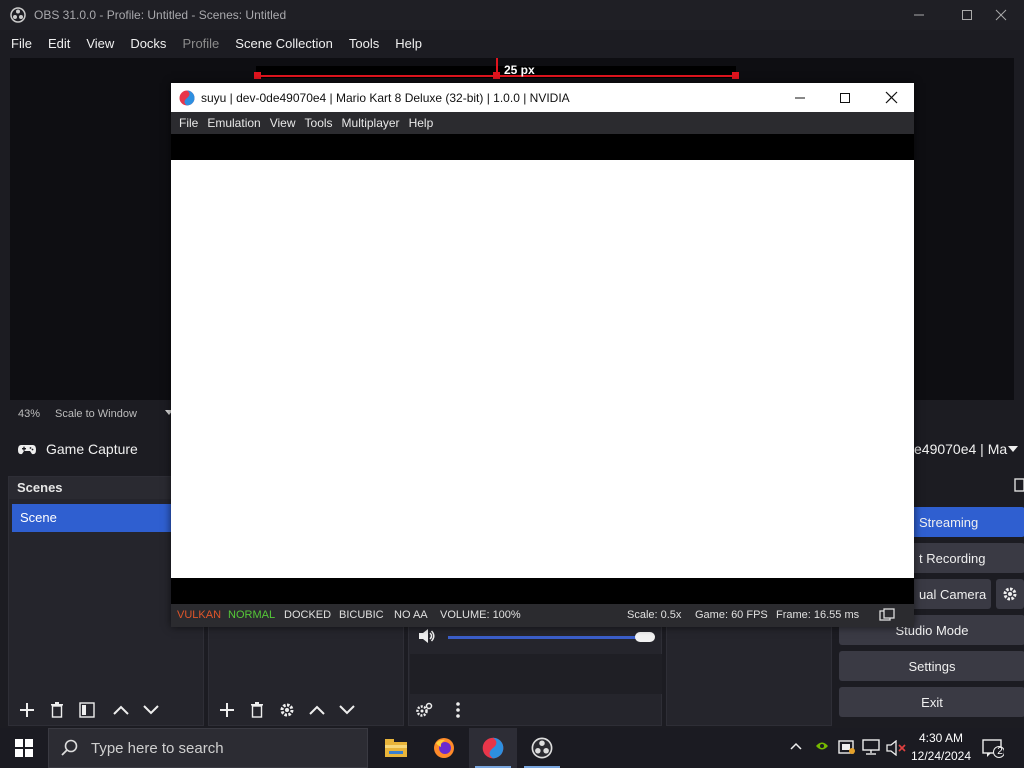  What do you see at coordinates (18, 15) in the screenshot?
I see `obs-logo-icon` at bounding box center [18, 15].